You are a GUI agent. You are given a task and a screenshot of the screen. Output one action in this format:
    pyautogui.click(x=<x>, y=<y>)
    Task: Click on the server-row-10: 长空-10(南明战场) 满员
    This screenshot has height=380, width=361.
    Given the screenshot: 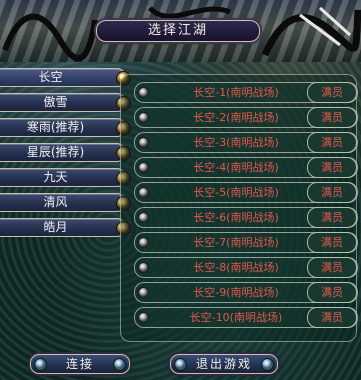 What is the action you would take?
    pyautogui.click(x=246, y=317)
    